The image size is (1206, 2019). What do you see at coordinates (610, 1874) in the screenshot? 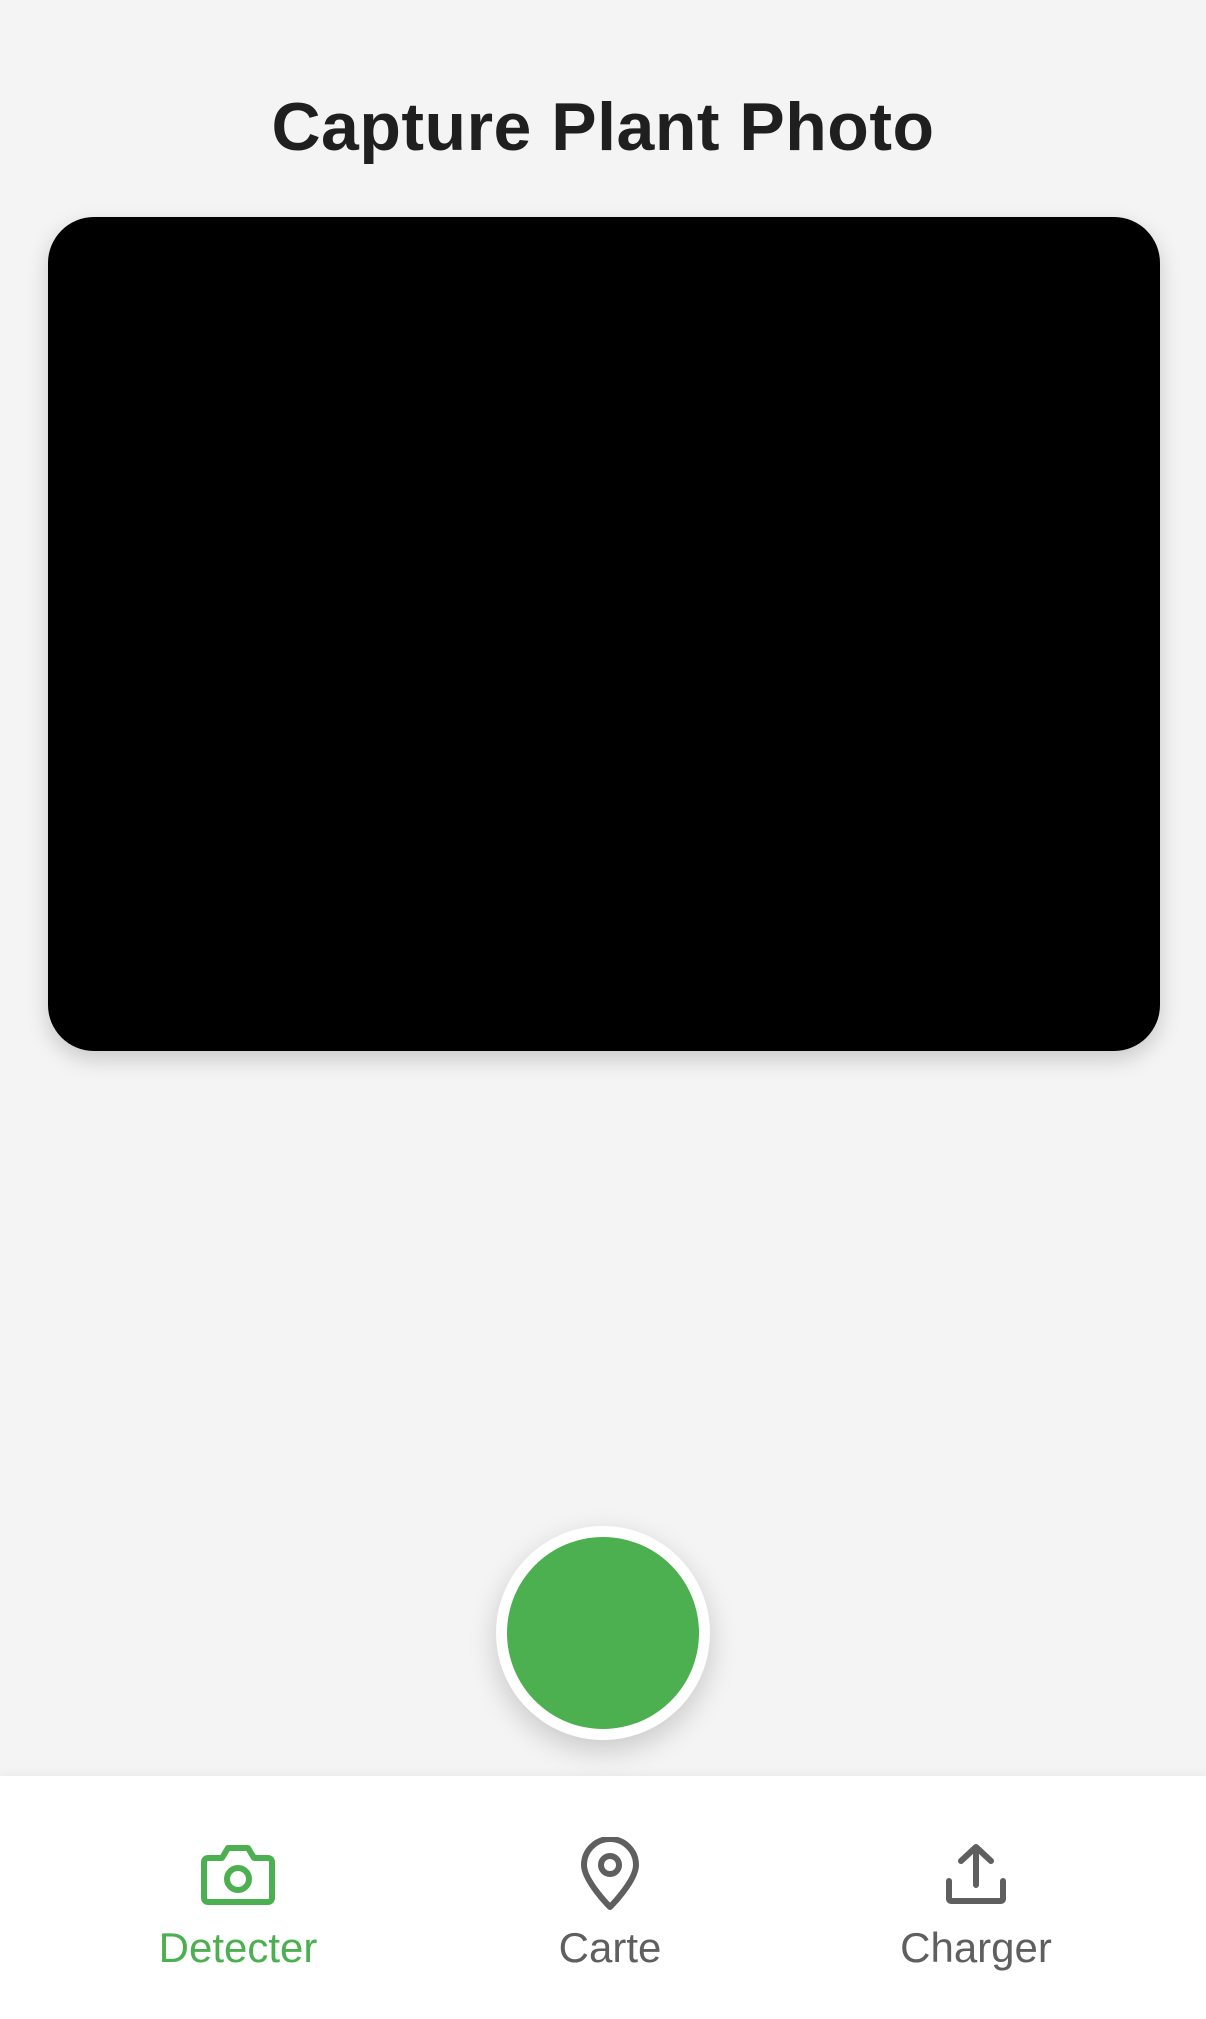
I see `map-pin-icon` at bounding box center [610, 1874].